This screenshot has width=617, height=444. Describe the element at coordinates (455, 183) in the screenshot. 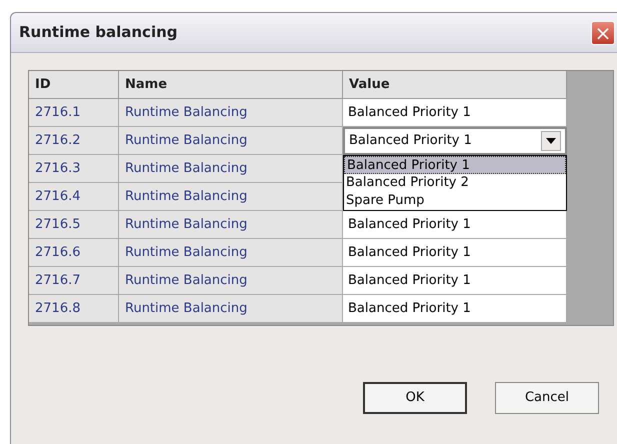

I see `dropdown-option: Balanced Priority 2` at that location.